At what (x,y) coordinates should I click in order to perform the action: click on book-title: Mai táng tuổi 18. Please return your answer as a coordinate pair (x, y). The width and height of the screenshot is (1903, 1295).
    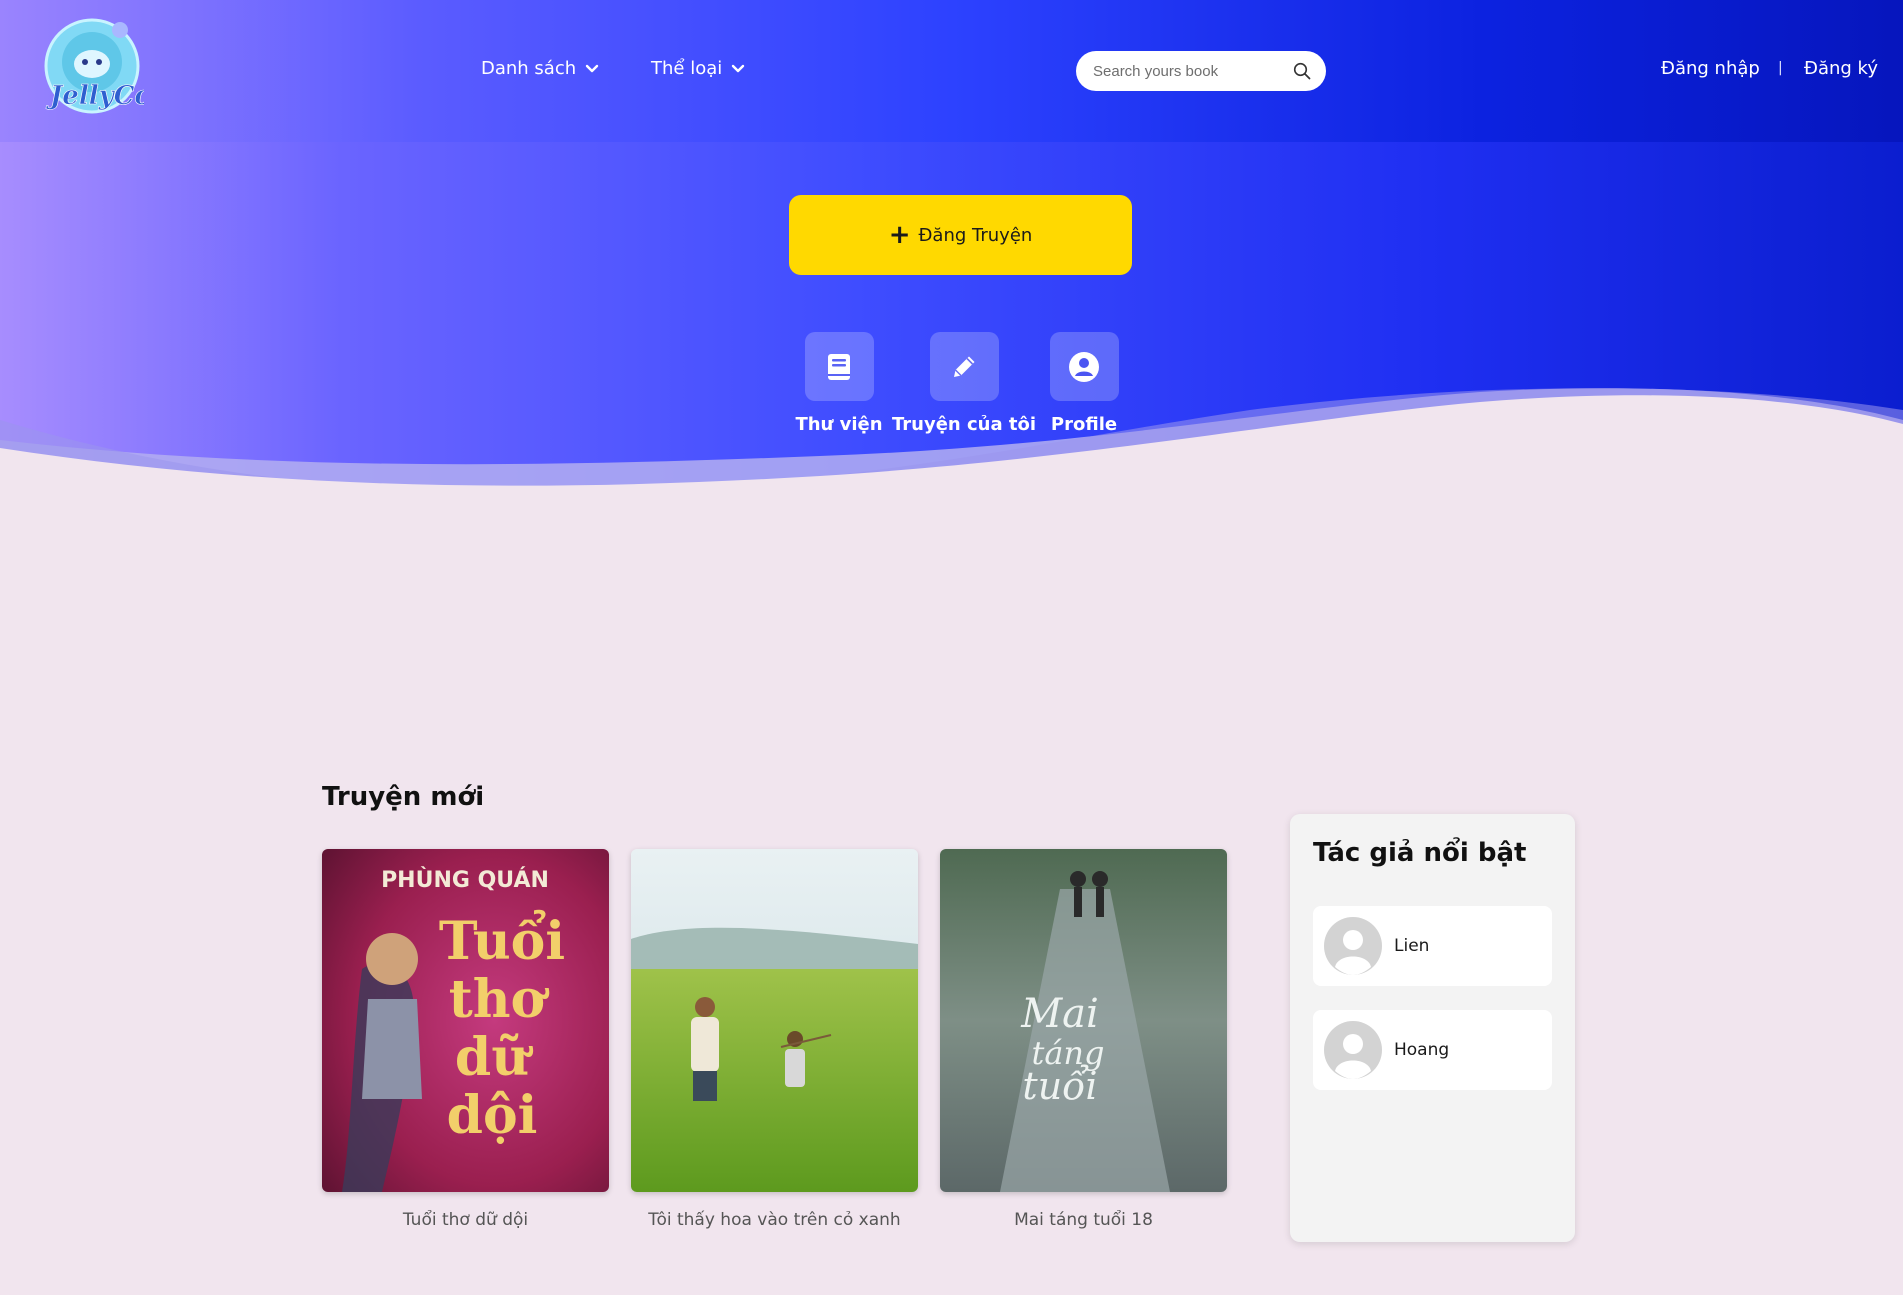
    Looking at the image, I should click on (1083, 1220).